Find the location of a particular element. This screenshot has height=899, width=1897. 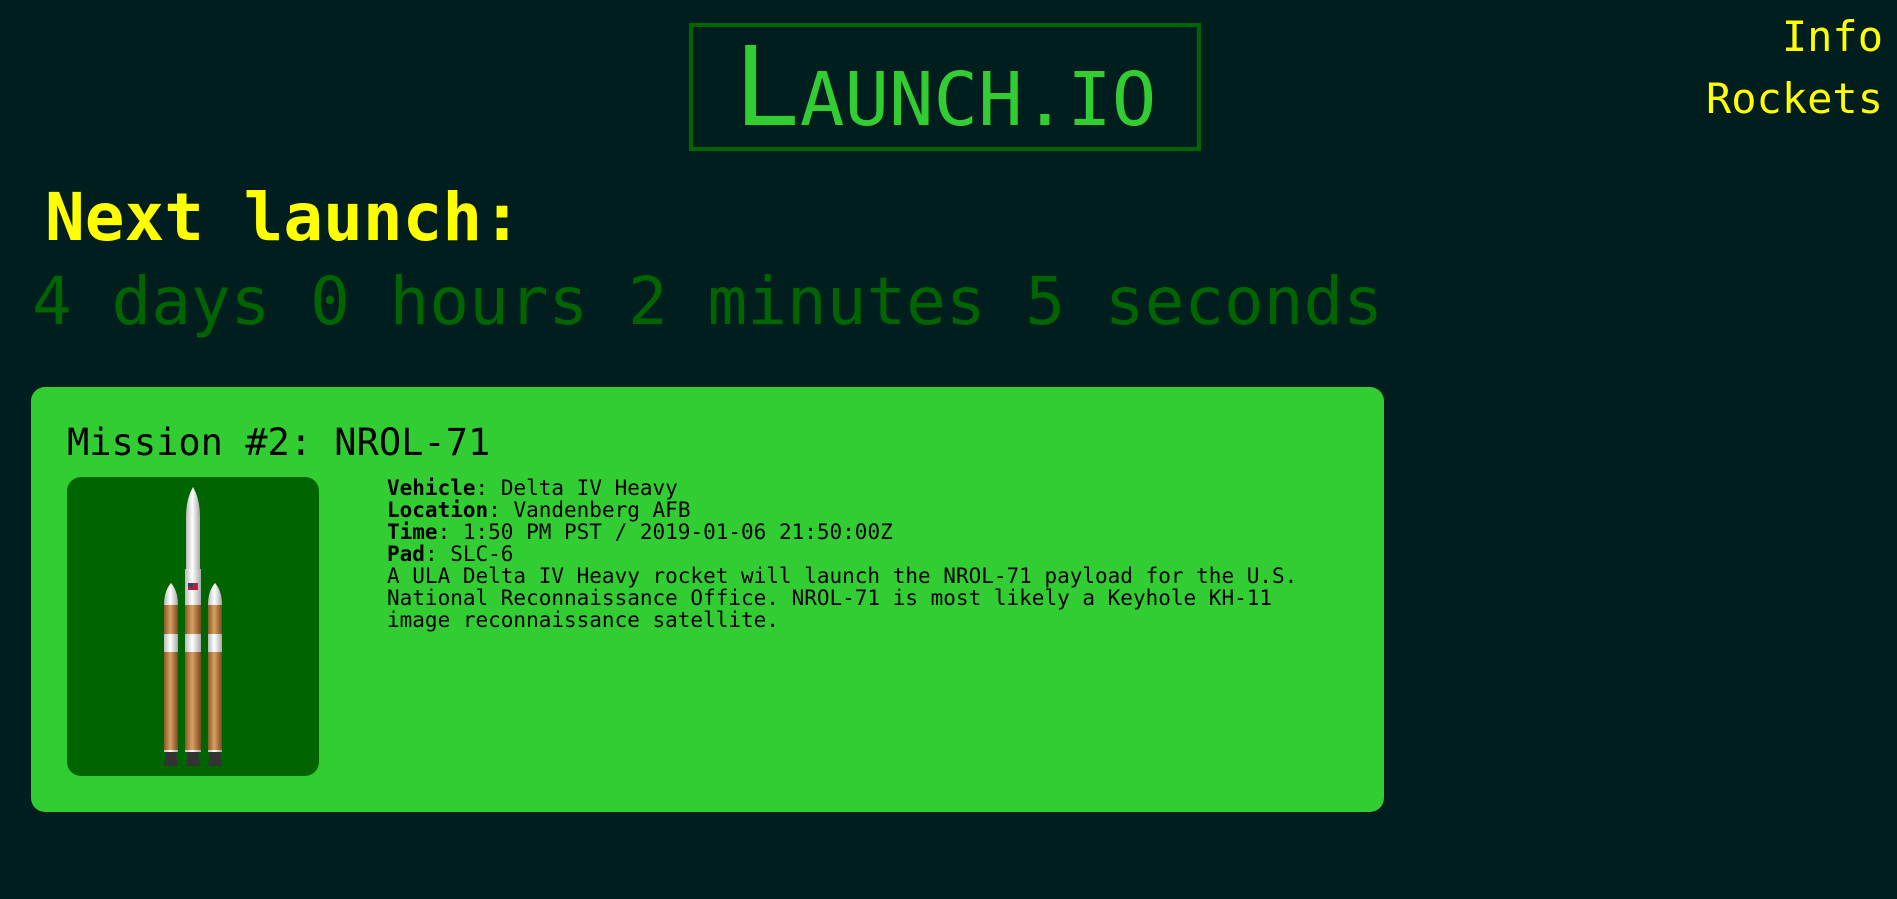

nav-link-rockets: Rockets is located at coordinates (1794, 99).